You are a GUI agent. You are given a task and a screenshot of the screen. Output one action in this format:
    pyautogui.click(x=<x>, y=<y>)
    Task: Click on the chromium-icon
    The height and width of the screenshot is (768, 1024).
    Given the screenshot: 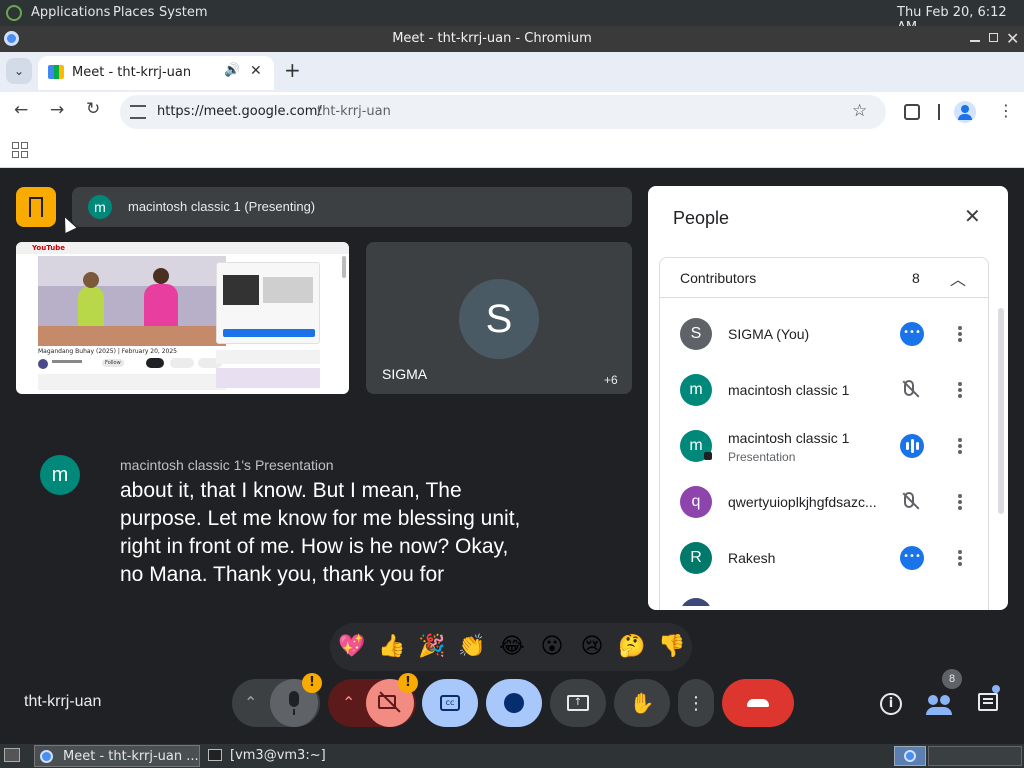 What is the action you would take?
    pyautogui.click(x=46, y=756)
    